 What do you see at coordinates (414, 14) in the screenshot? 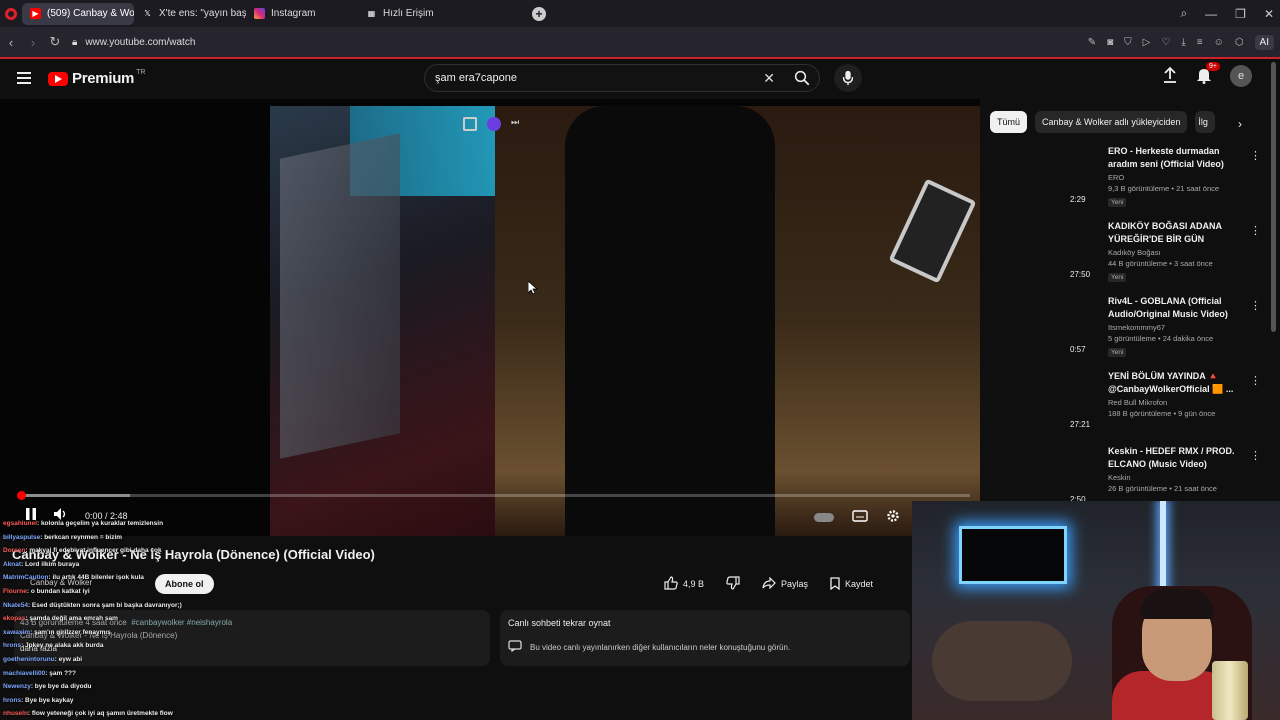
I see `tab-speed-dial: ▦ Hızlı Erişim` at bounding box center [414, 14].